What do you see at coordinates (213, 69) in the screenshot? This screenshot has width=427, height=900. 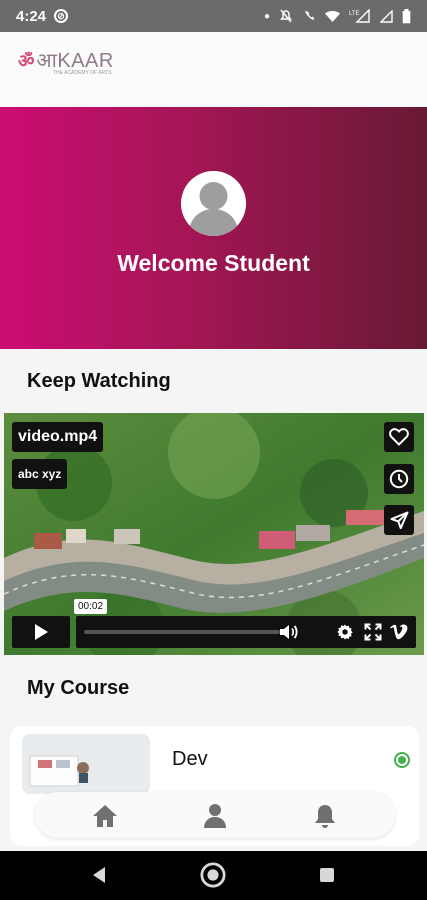 I see `app-header: ॐ आKAAR THE ACADEMY OF ARTS` at bounding box center [213, 69].